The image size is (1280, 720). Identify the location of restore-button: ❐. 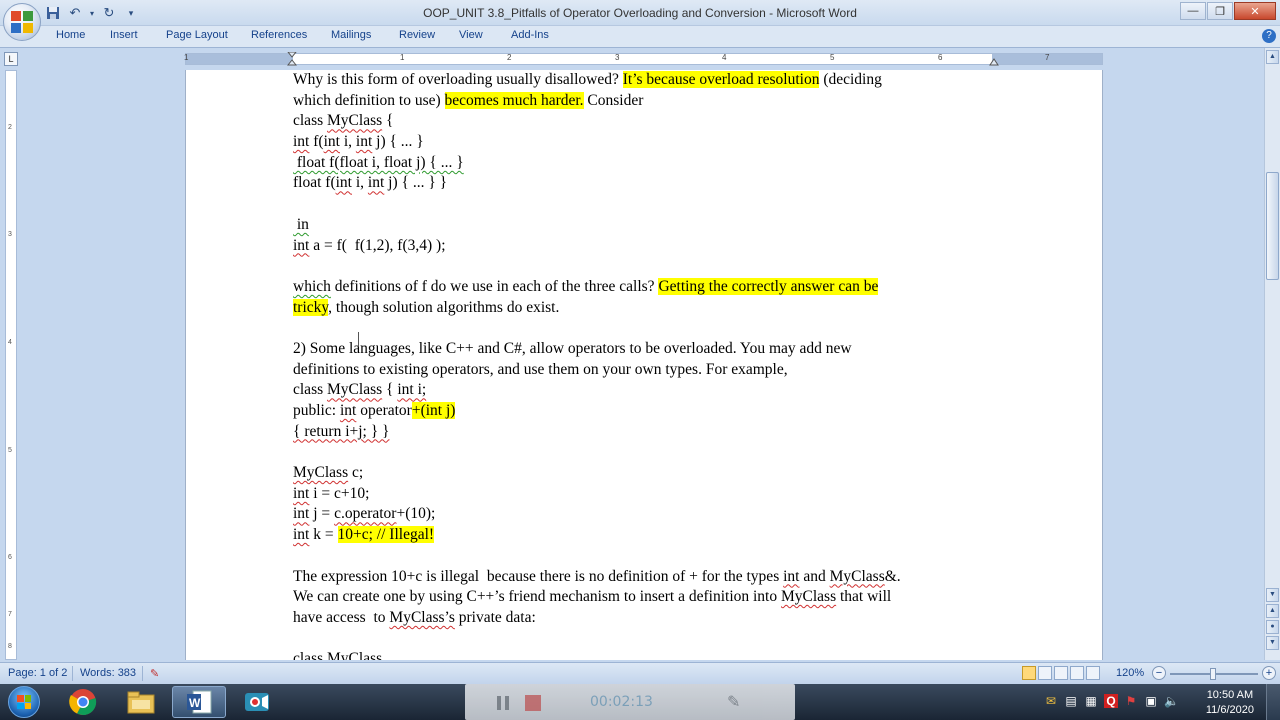
(1220, 11).